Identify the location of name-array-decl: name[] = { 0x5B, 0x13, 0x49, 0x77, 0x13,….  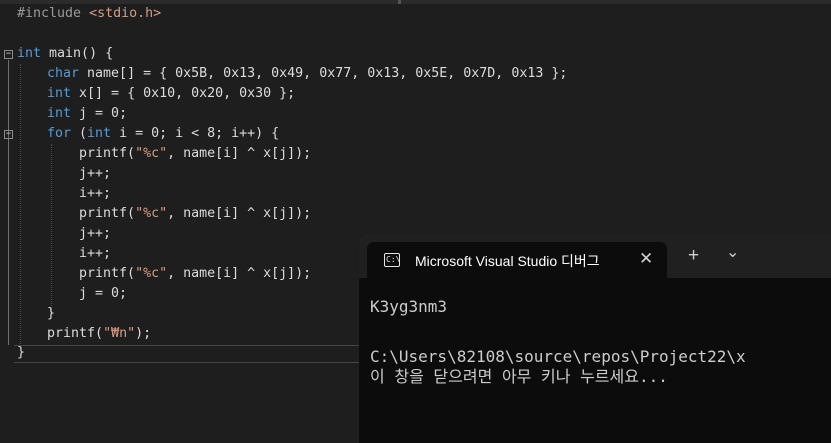
(323, 73).